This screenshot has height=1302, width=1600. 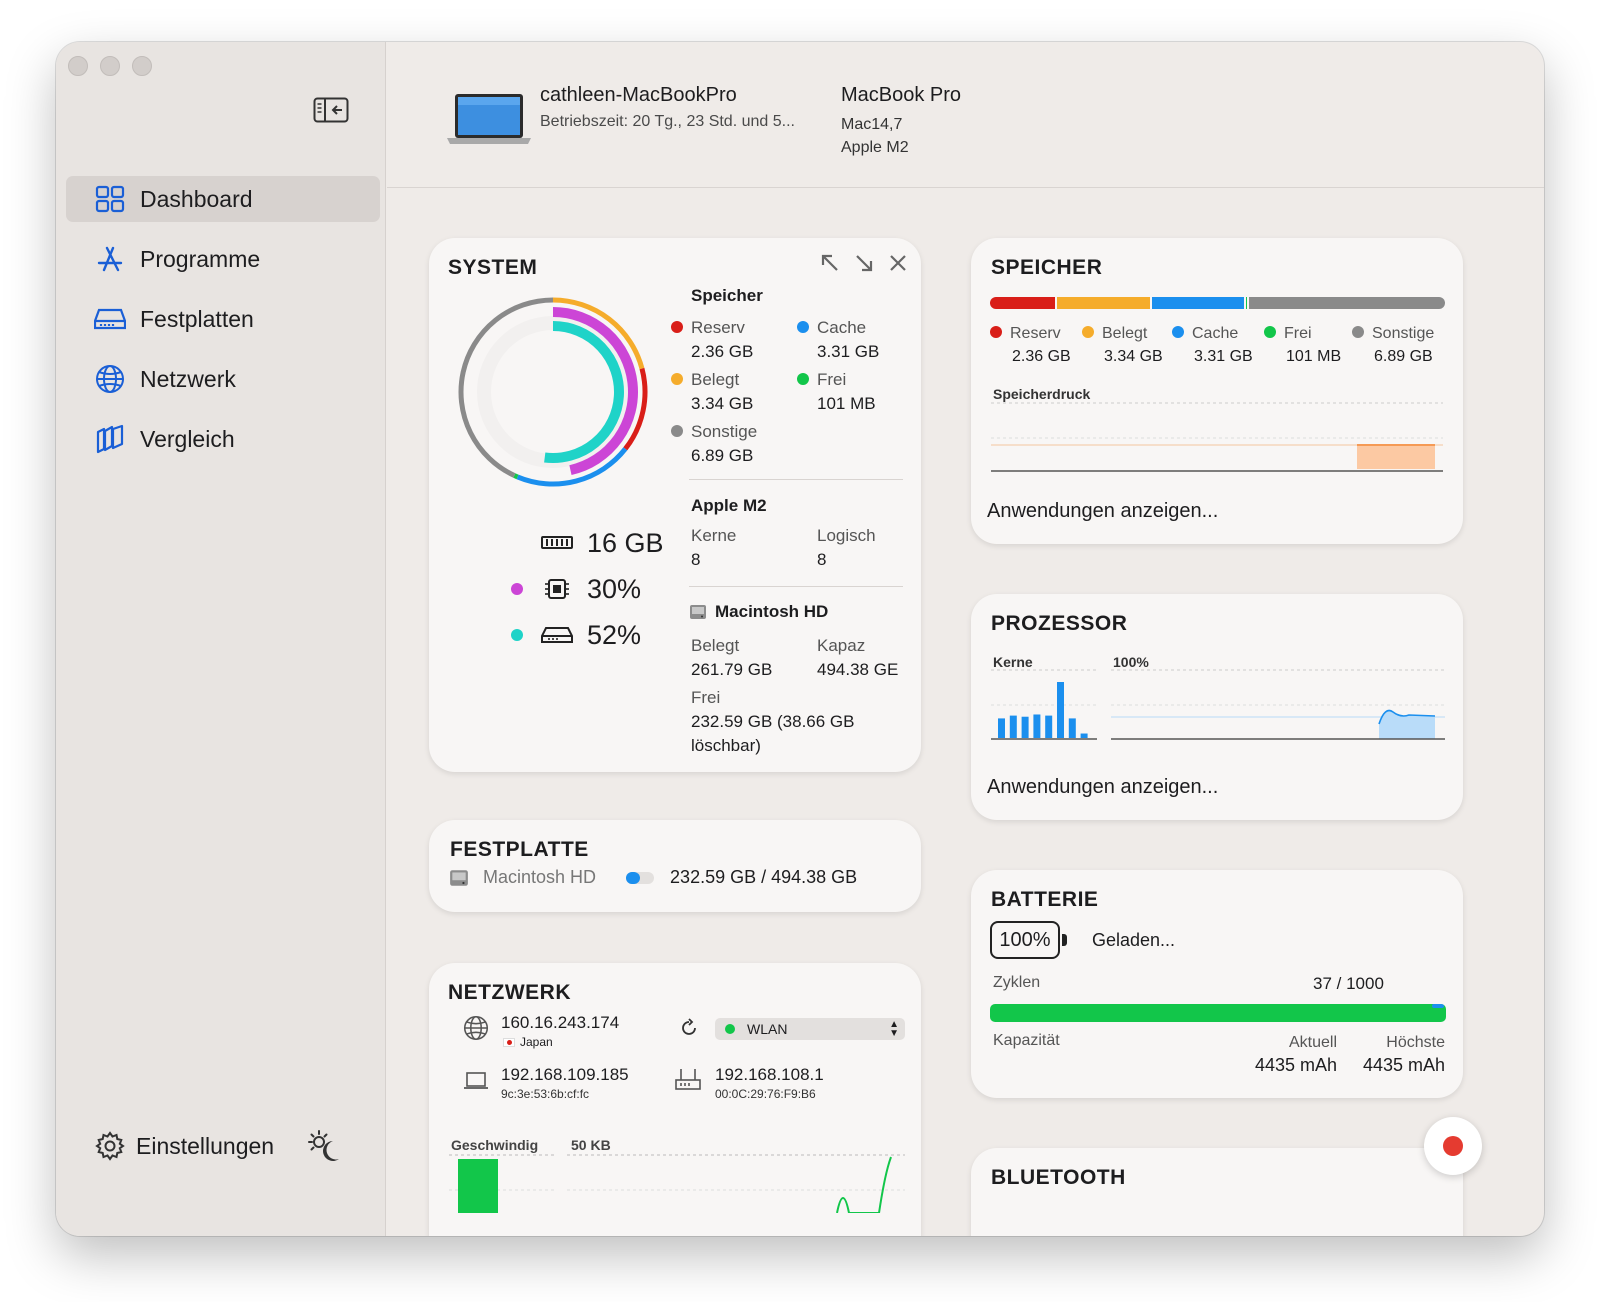 I want to click on speed-bar, so click(x=478, y=1186).